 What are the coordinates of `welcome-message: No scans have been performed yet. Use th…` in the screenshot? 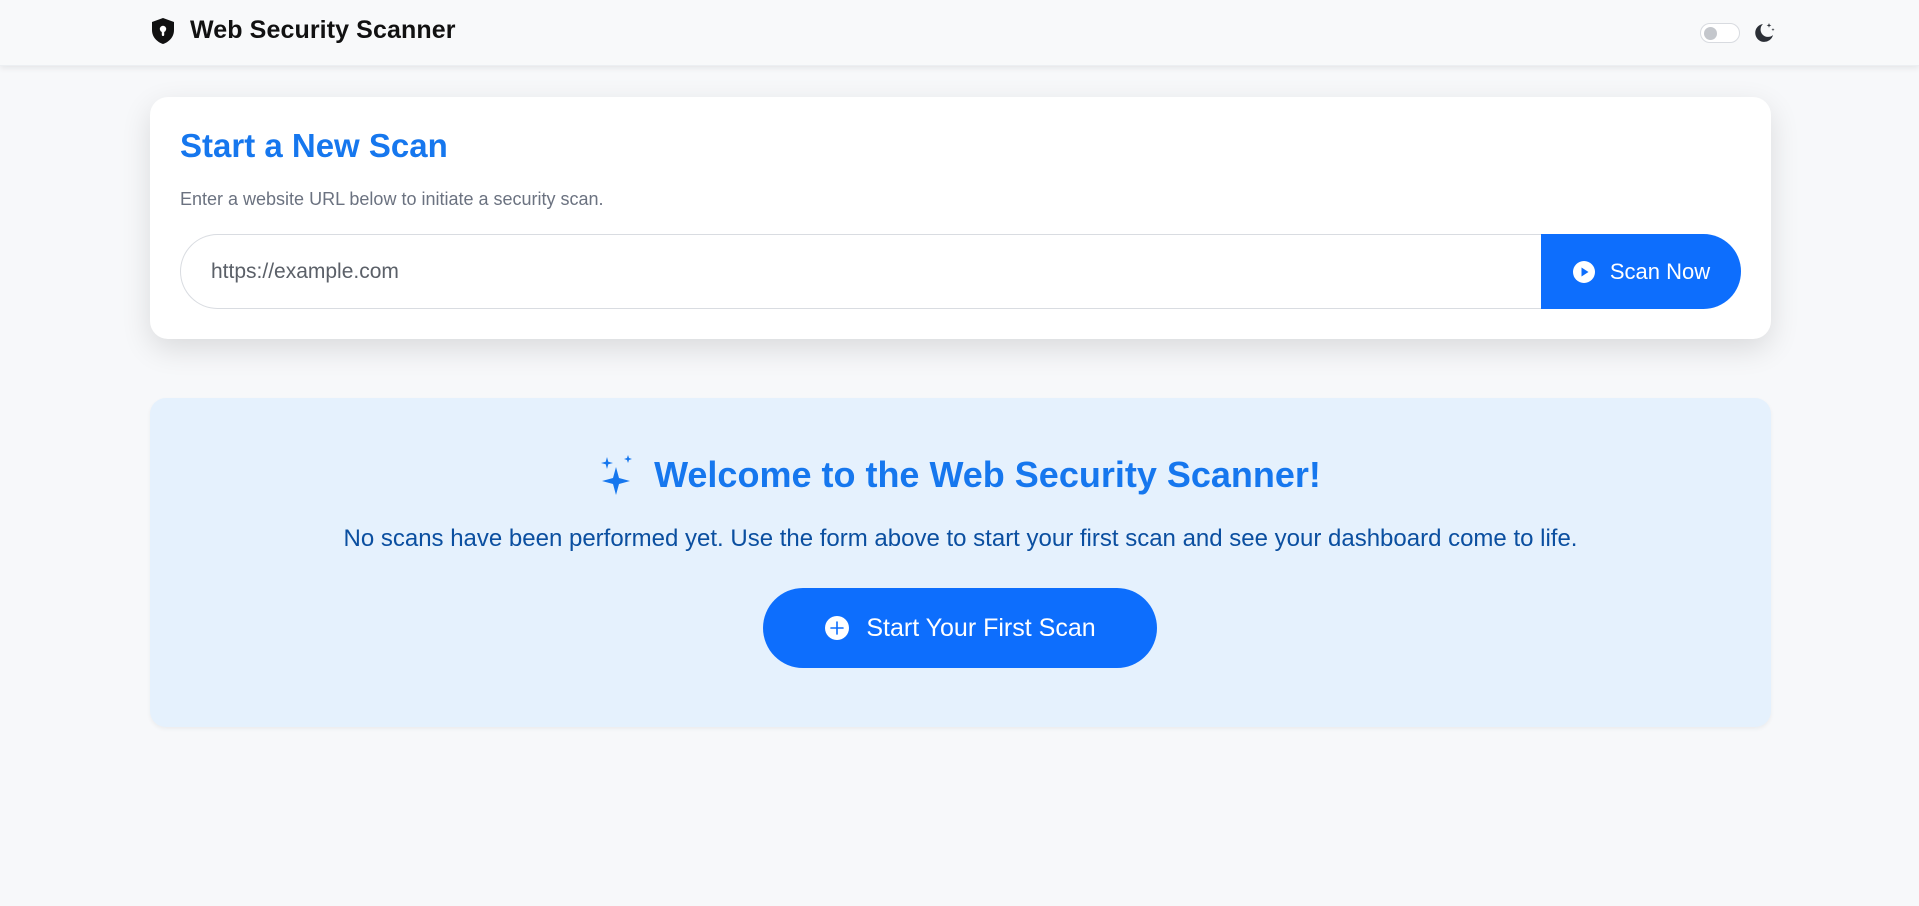 It's located at (960, 538).